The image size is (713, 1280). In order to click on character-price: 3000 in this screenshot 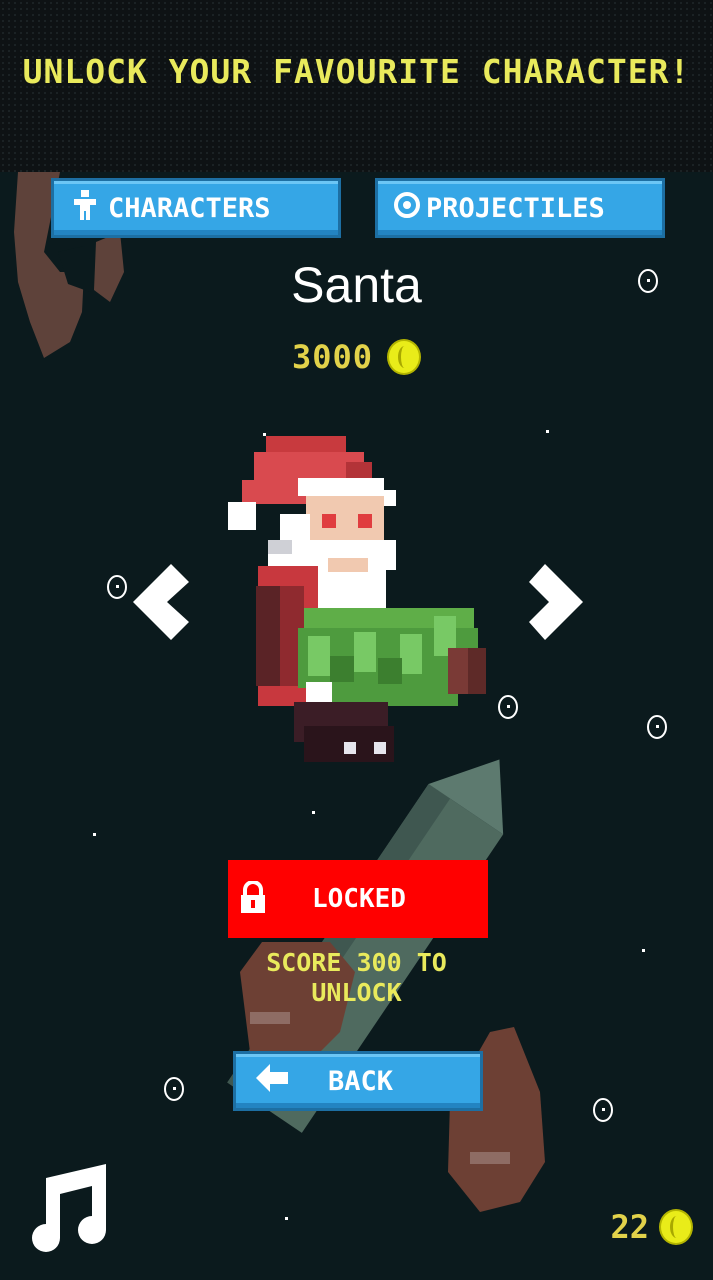, I will do `click(356, 357)`.